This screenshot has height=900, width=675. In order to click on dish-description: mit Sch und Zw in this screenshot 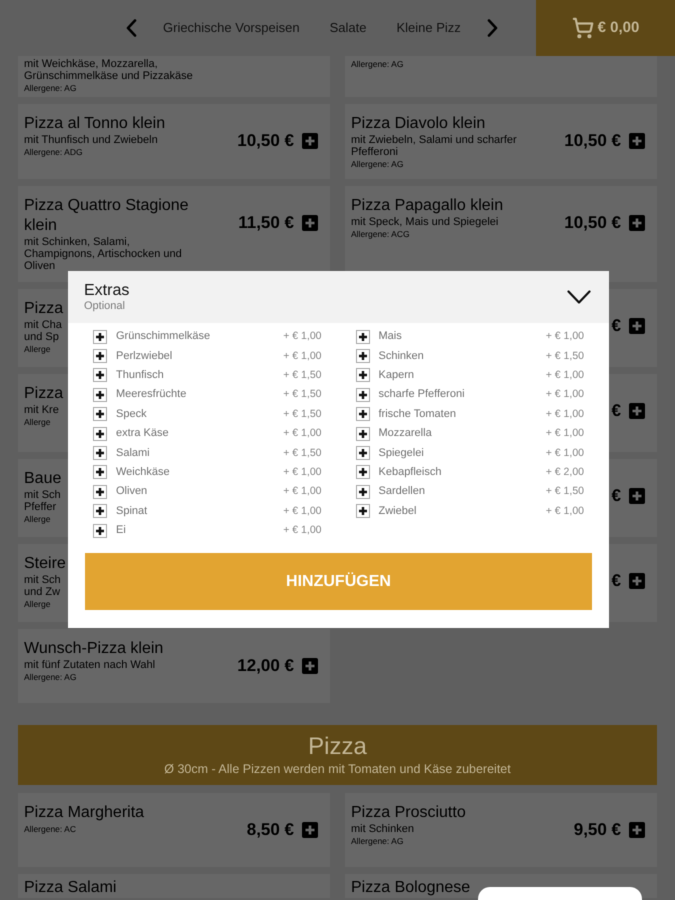, I will do `click(43, 586)`.